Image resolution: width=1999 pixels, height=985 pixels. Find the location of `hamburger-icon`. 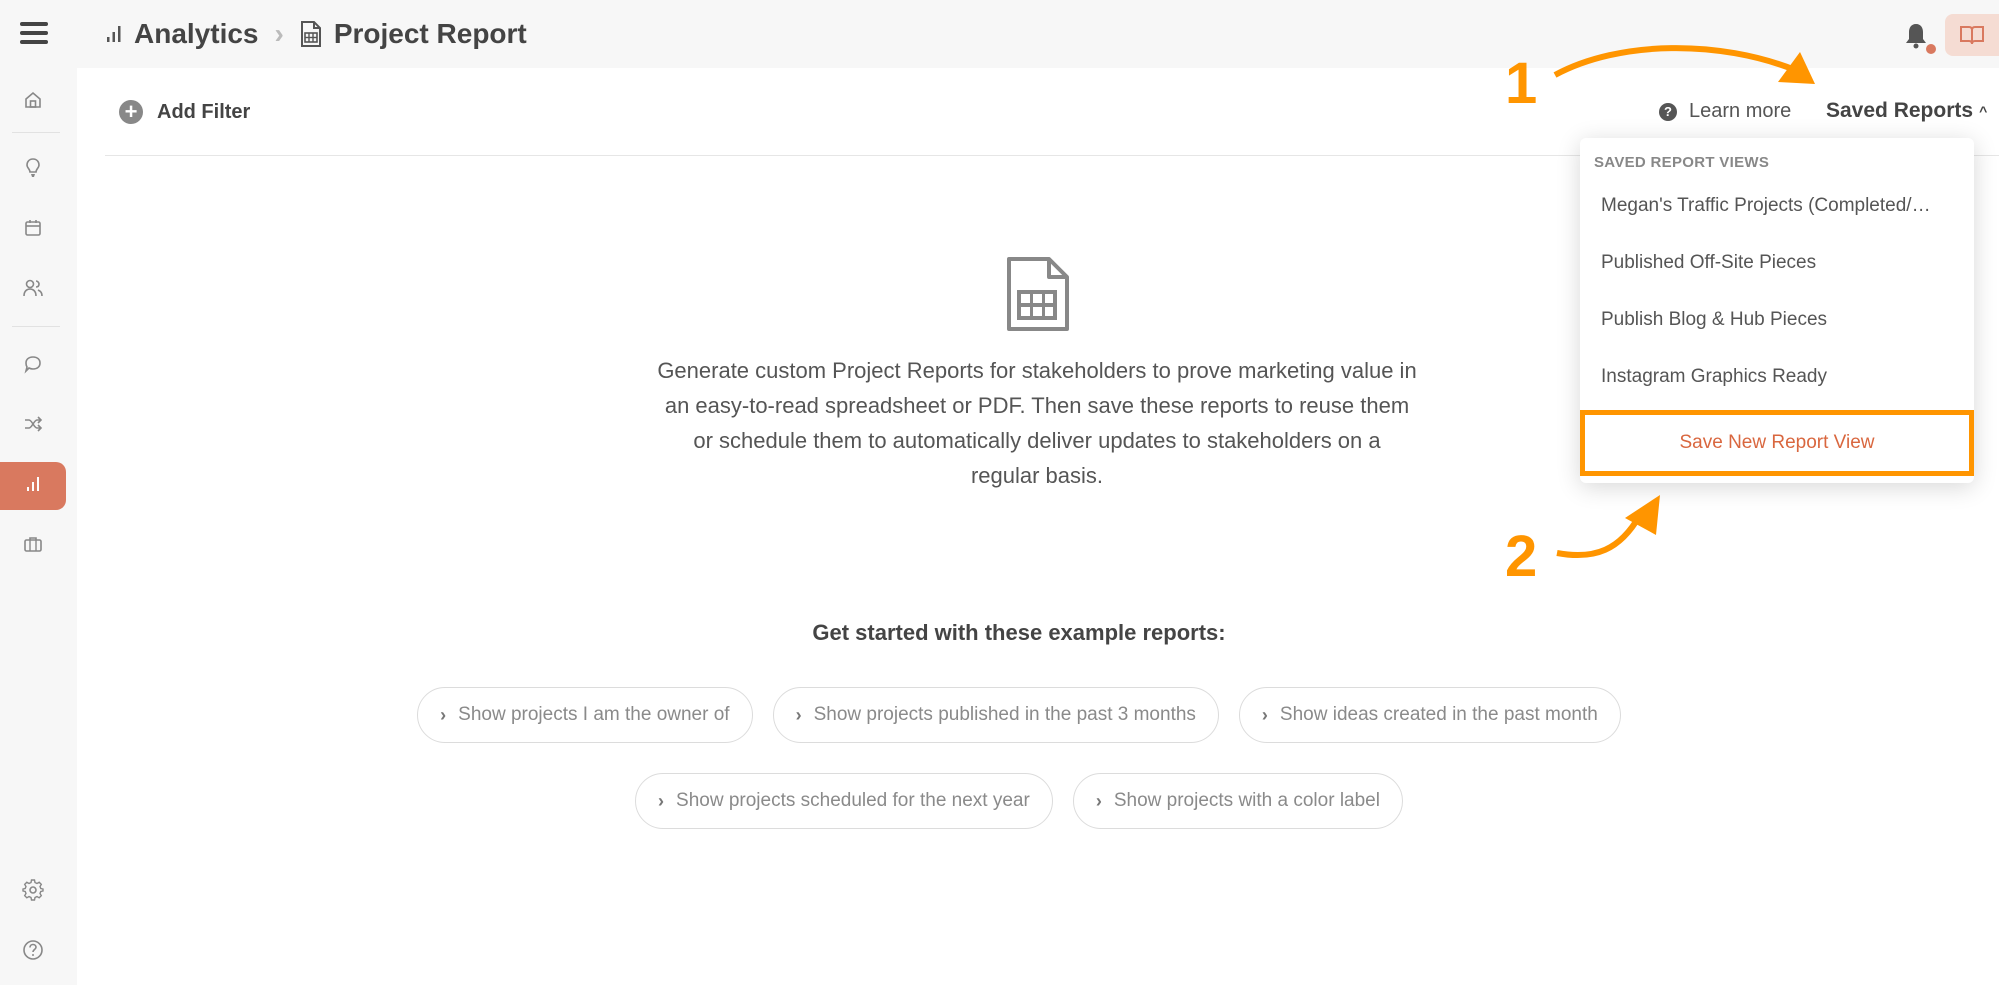

hamburger-icon is located at coordinates (34, 33).